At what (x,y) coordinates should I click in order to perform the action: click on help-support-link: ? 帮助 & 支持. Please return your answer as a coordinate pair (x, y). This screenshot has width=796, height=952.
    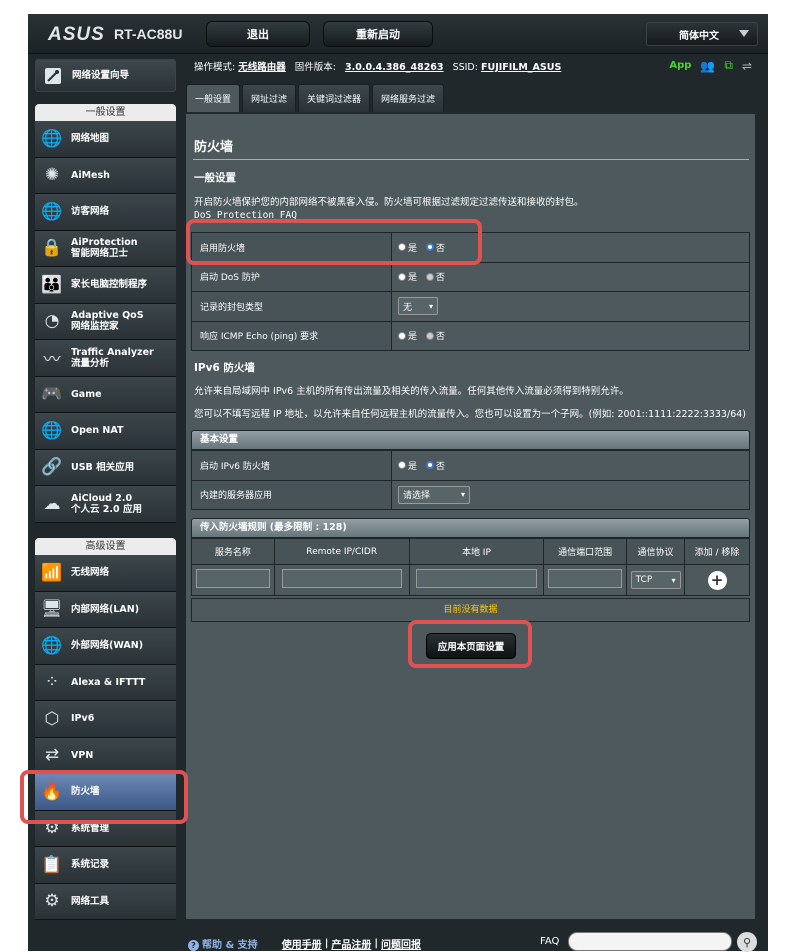
    Looking at the image, I should click on (223, 943).